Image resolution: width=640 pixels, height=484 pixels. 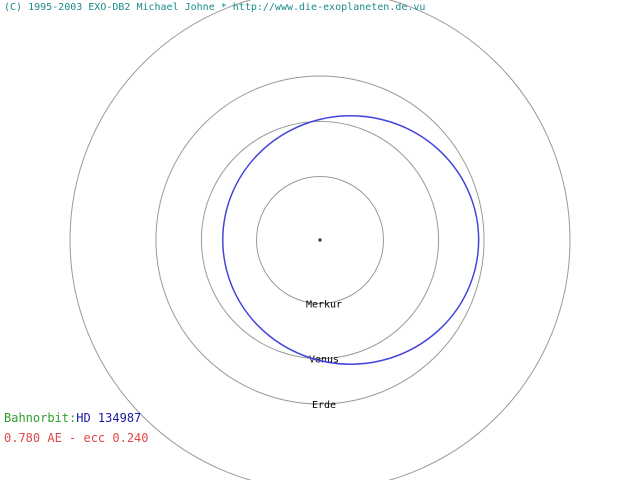 What do you see at coordinates (40, 418) in the screenshot?
I see `orbit-caption-label: Bahnorbit:` at bounding box center [40, 418].